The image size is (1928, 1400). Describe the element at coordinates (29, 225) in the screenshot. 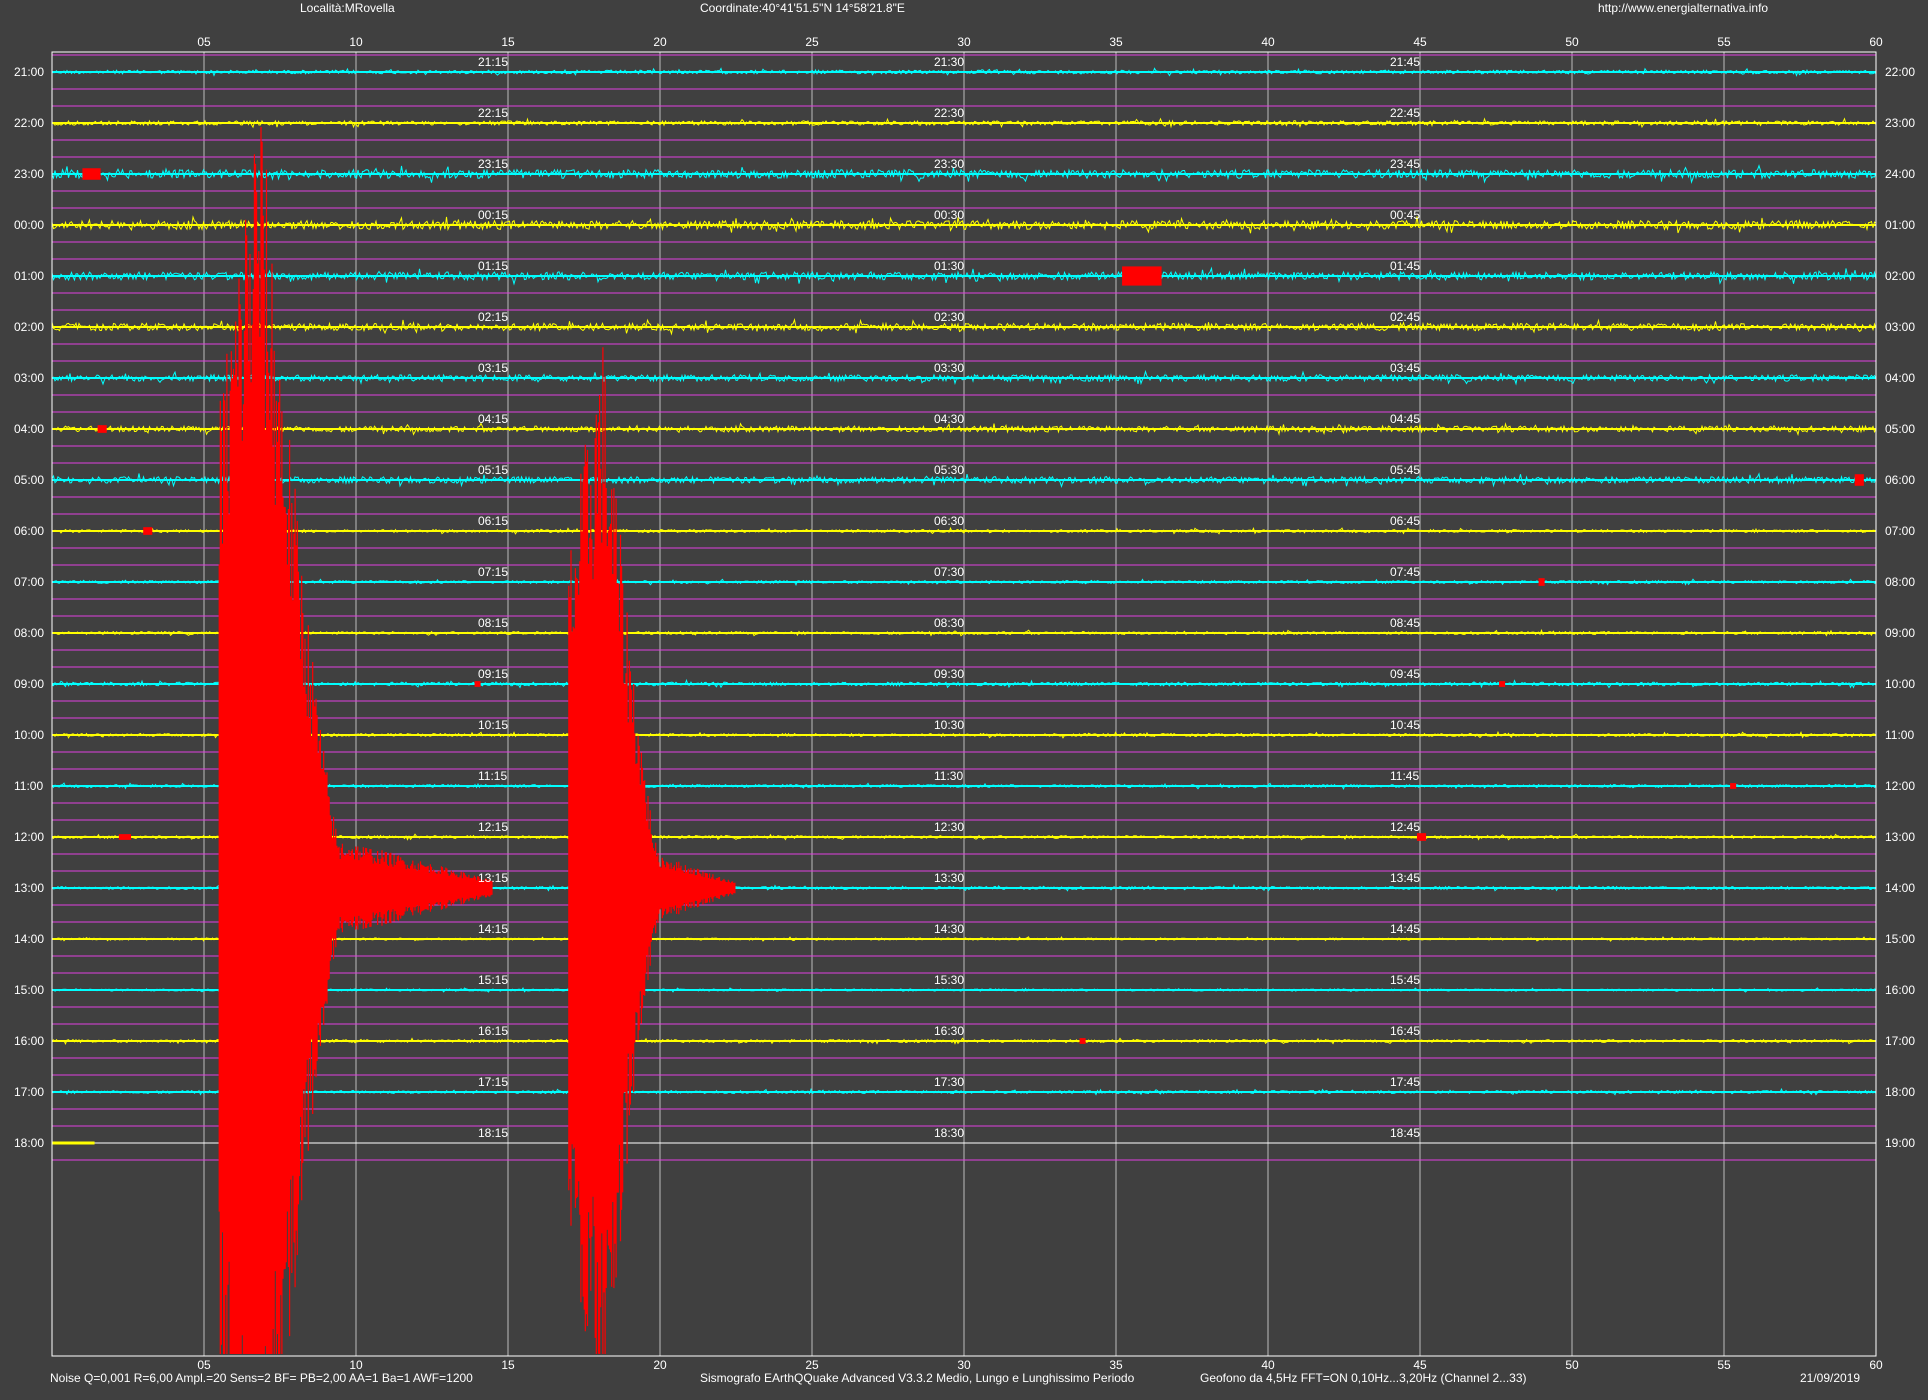

I see `row-label-left: 00:00` at that location.